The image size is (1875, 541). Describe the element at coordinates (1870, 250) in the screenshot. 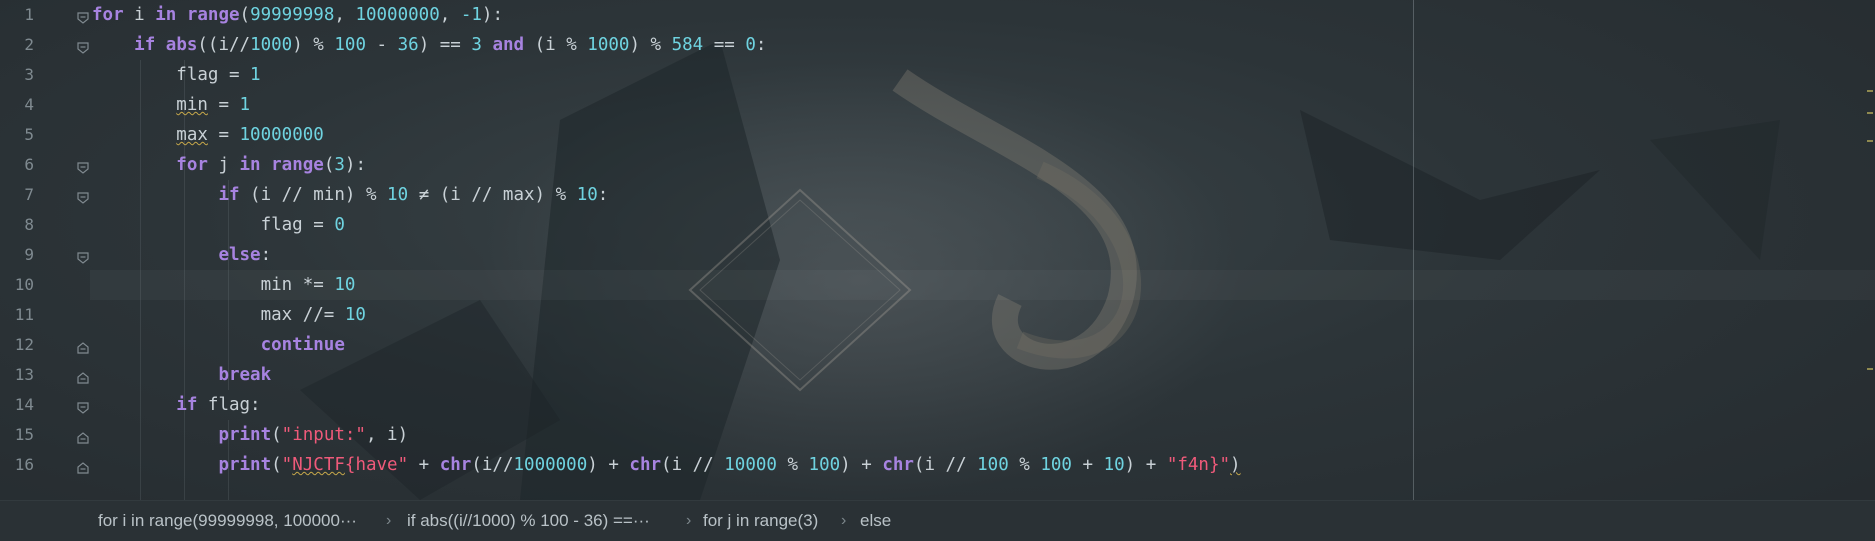

I see `vertical-scrollbar` at that location.